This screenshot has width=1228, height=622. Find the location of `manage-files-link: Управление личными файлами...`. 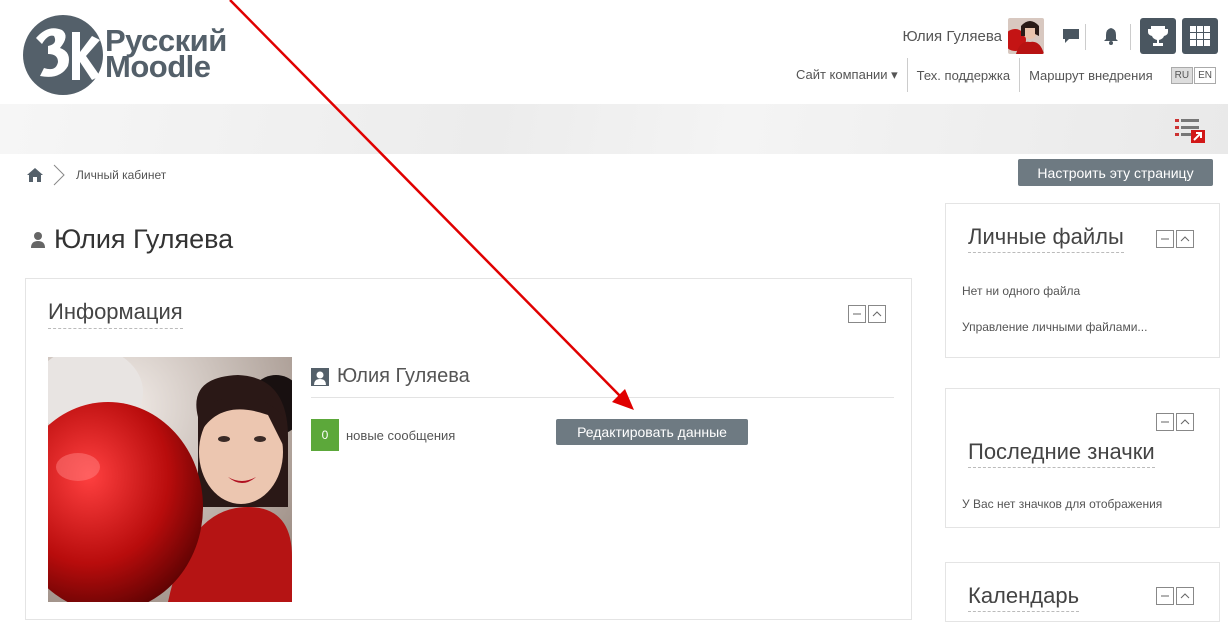

manage-files-link: Управление личными файлами... is located at coordinates (1054, 327).